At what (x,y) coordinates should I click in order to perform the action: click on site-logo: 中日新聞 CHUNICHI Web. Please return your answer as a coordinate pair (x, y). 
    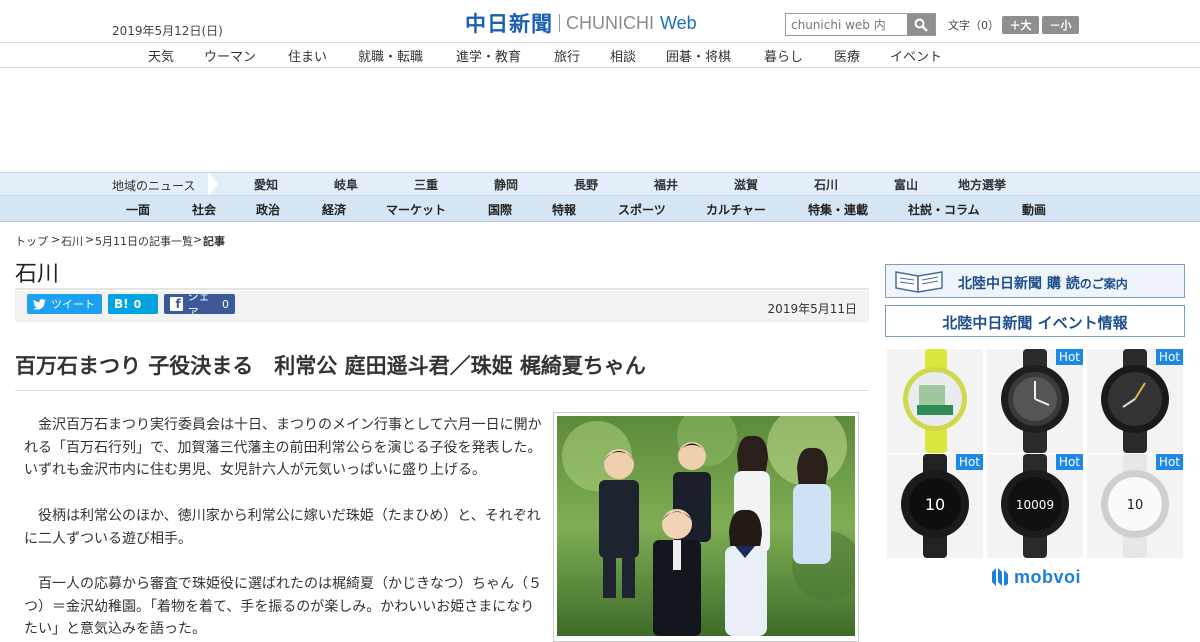
    Looking at the image, I should click on (581, 23).